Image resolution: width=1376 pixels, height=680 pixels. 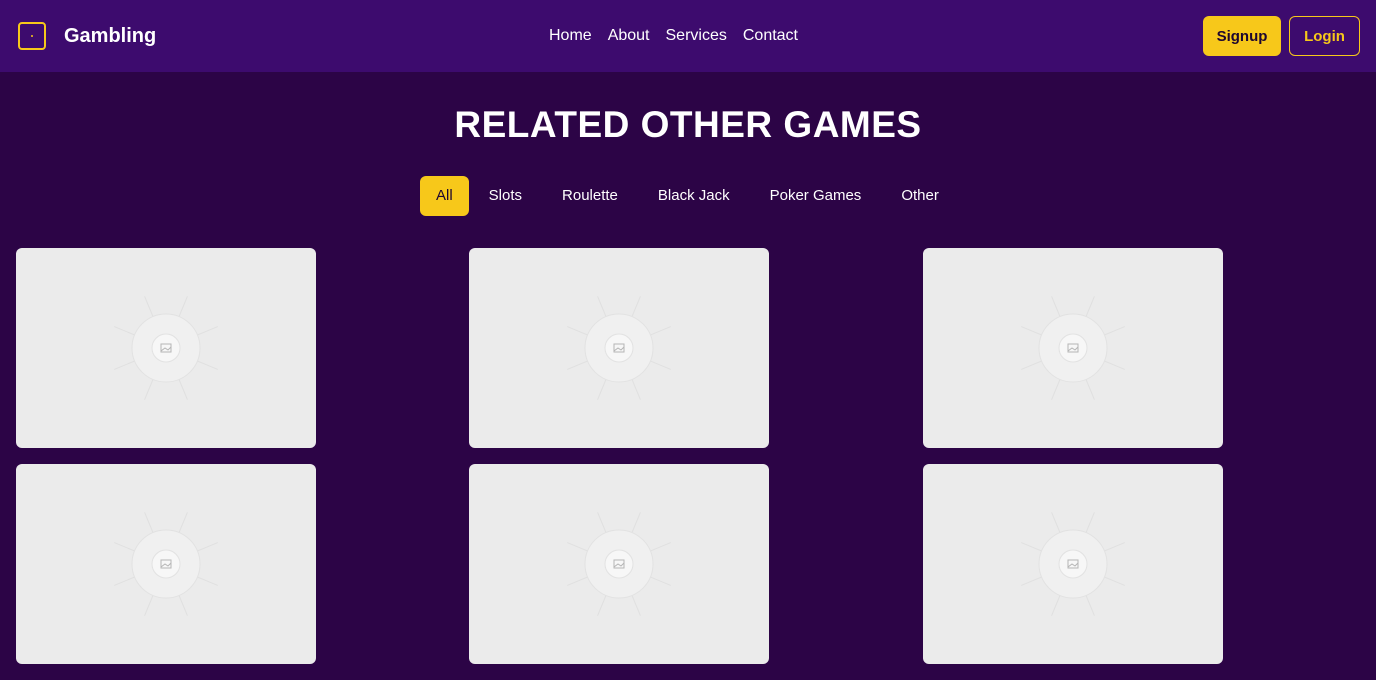 I want to click on filter-tab-poker-games: Poker Games, so click(x=816, y=196).